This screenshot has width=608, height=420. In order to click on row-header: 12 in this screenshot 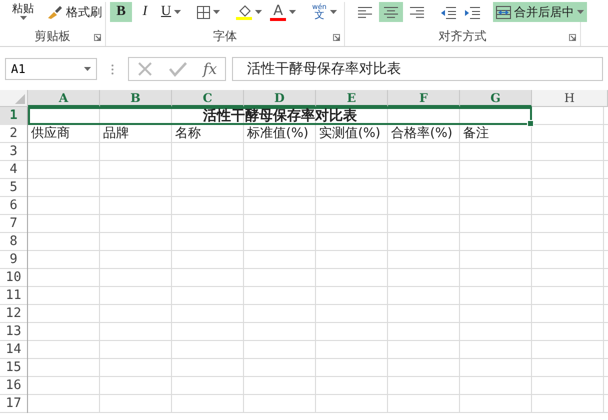, I will do `click(14, 314)`.